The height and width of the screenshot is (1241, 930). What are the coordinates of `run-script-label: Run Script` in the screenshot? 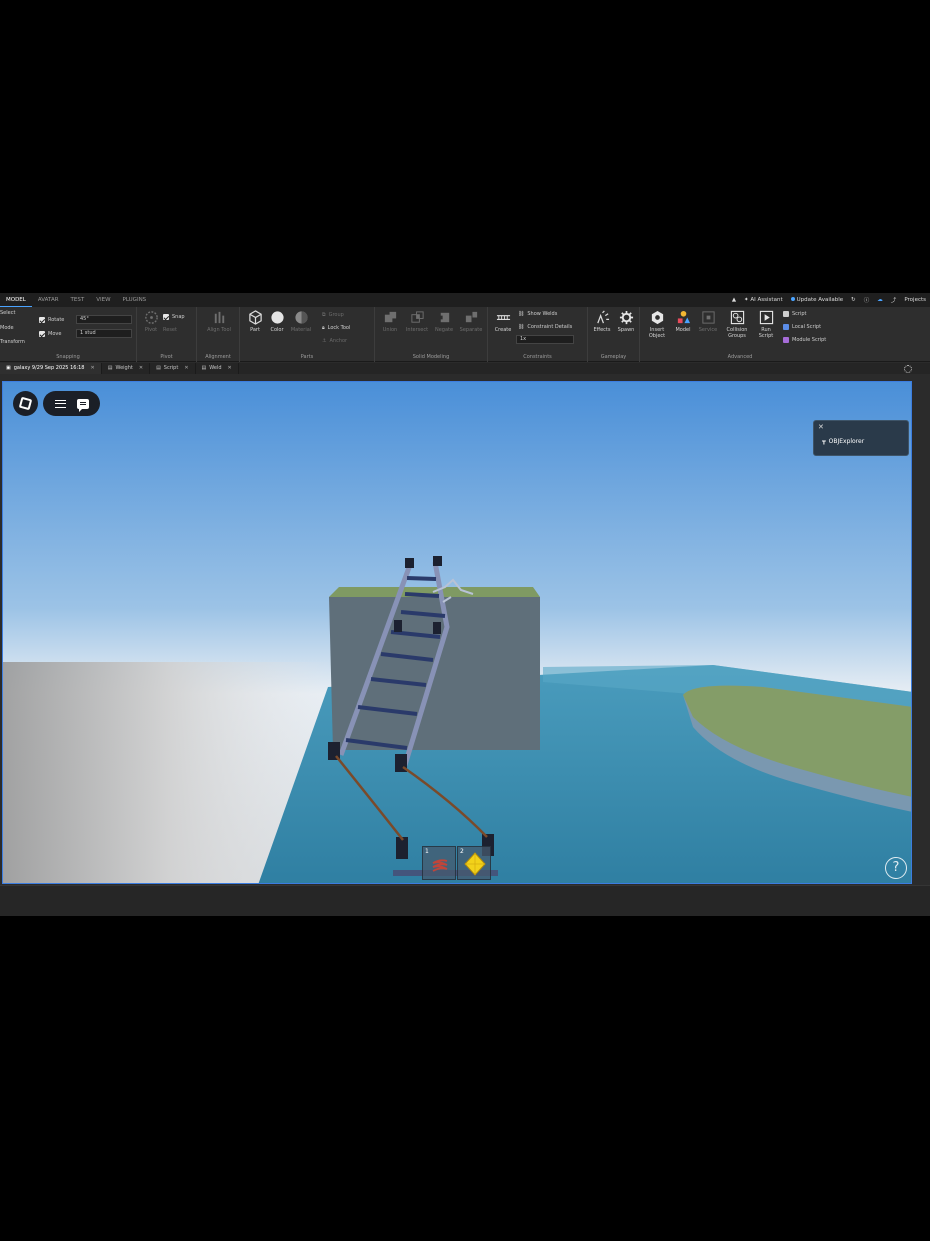 It's located at (766, 333).